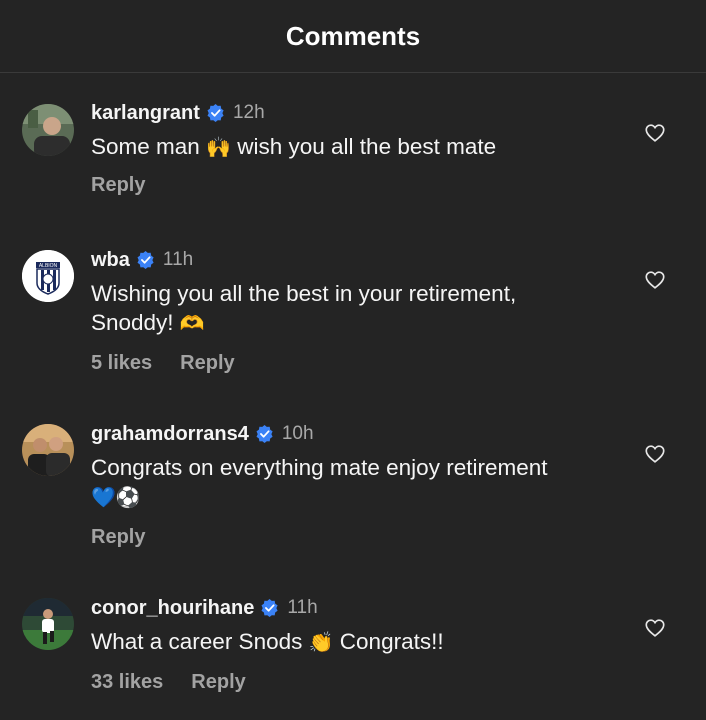  I want to click on comment-time: 12h, so click(248, 112).